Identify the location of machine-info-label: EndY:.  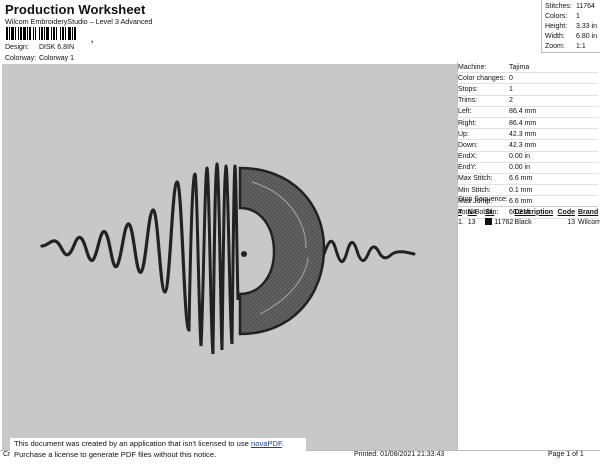
(467, 168).